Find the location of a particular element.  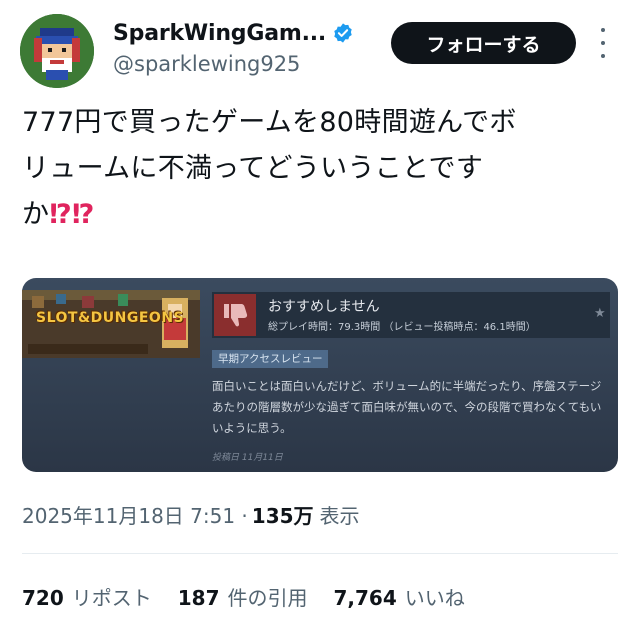

review-play-hours: 総プレイ時間：79.3時間 （レビュー投稿時点：46.1時間） is located at coordinates (402, 327).